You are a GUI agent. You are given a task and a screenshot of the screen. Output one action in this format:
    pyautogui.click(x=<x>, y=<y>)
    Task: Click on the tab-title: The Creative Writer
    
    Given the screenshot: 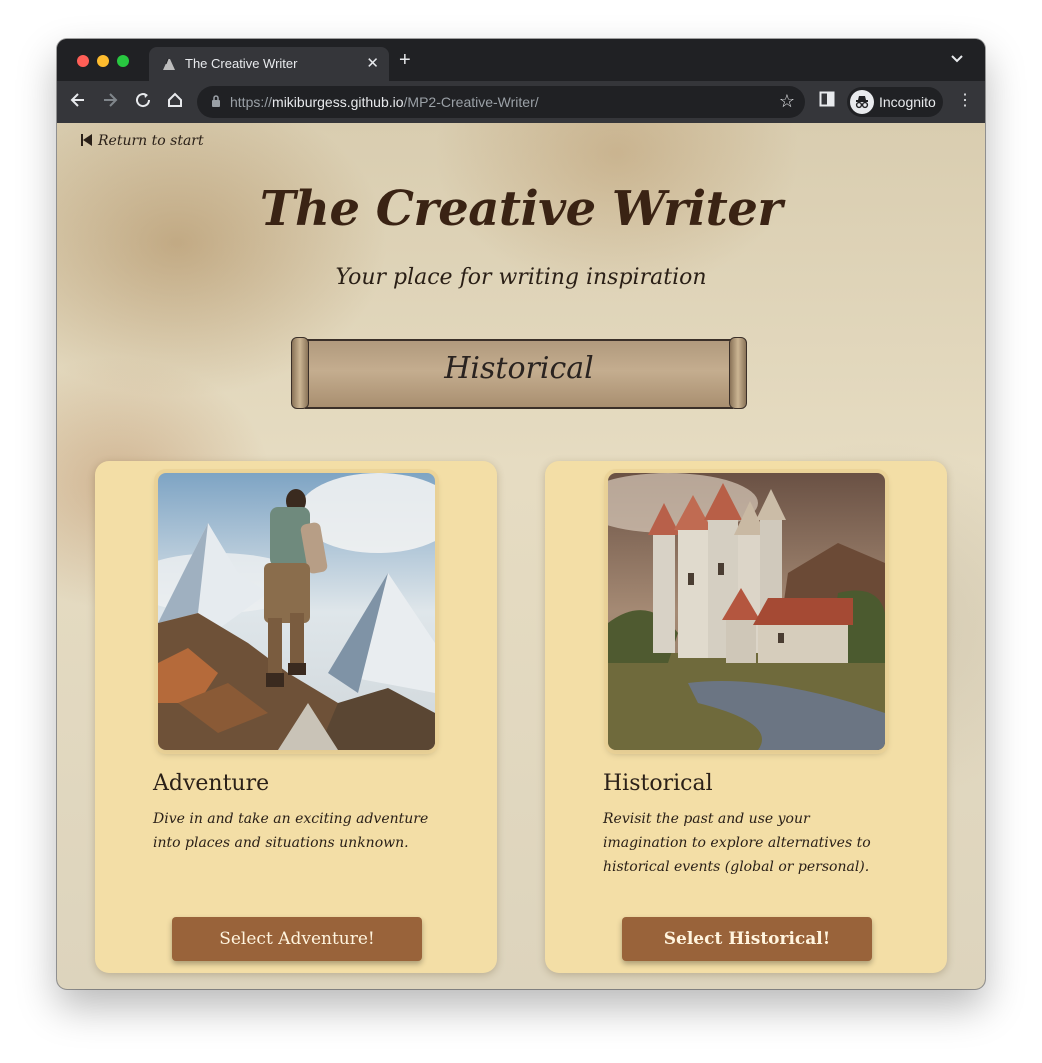 What is the action you would take?
    pyautogui.click(x=241, y=63)
    